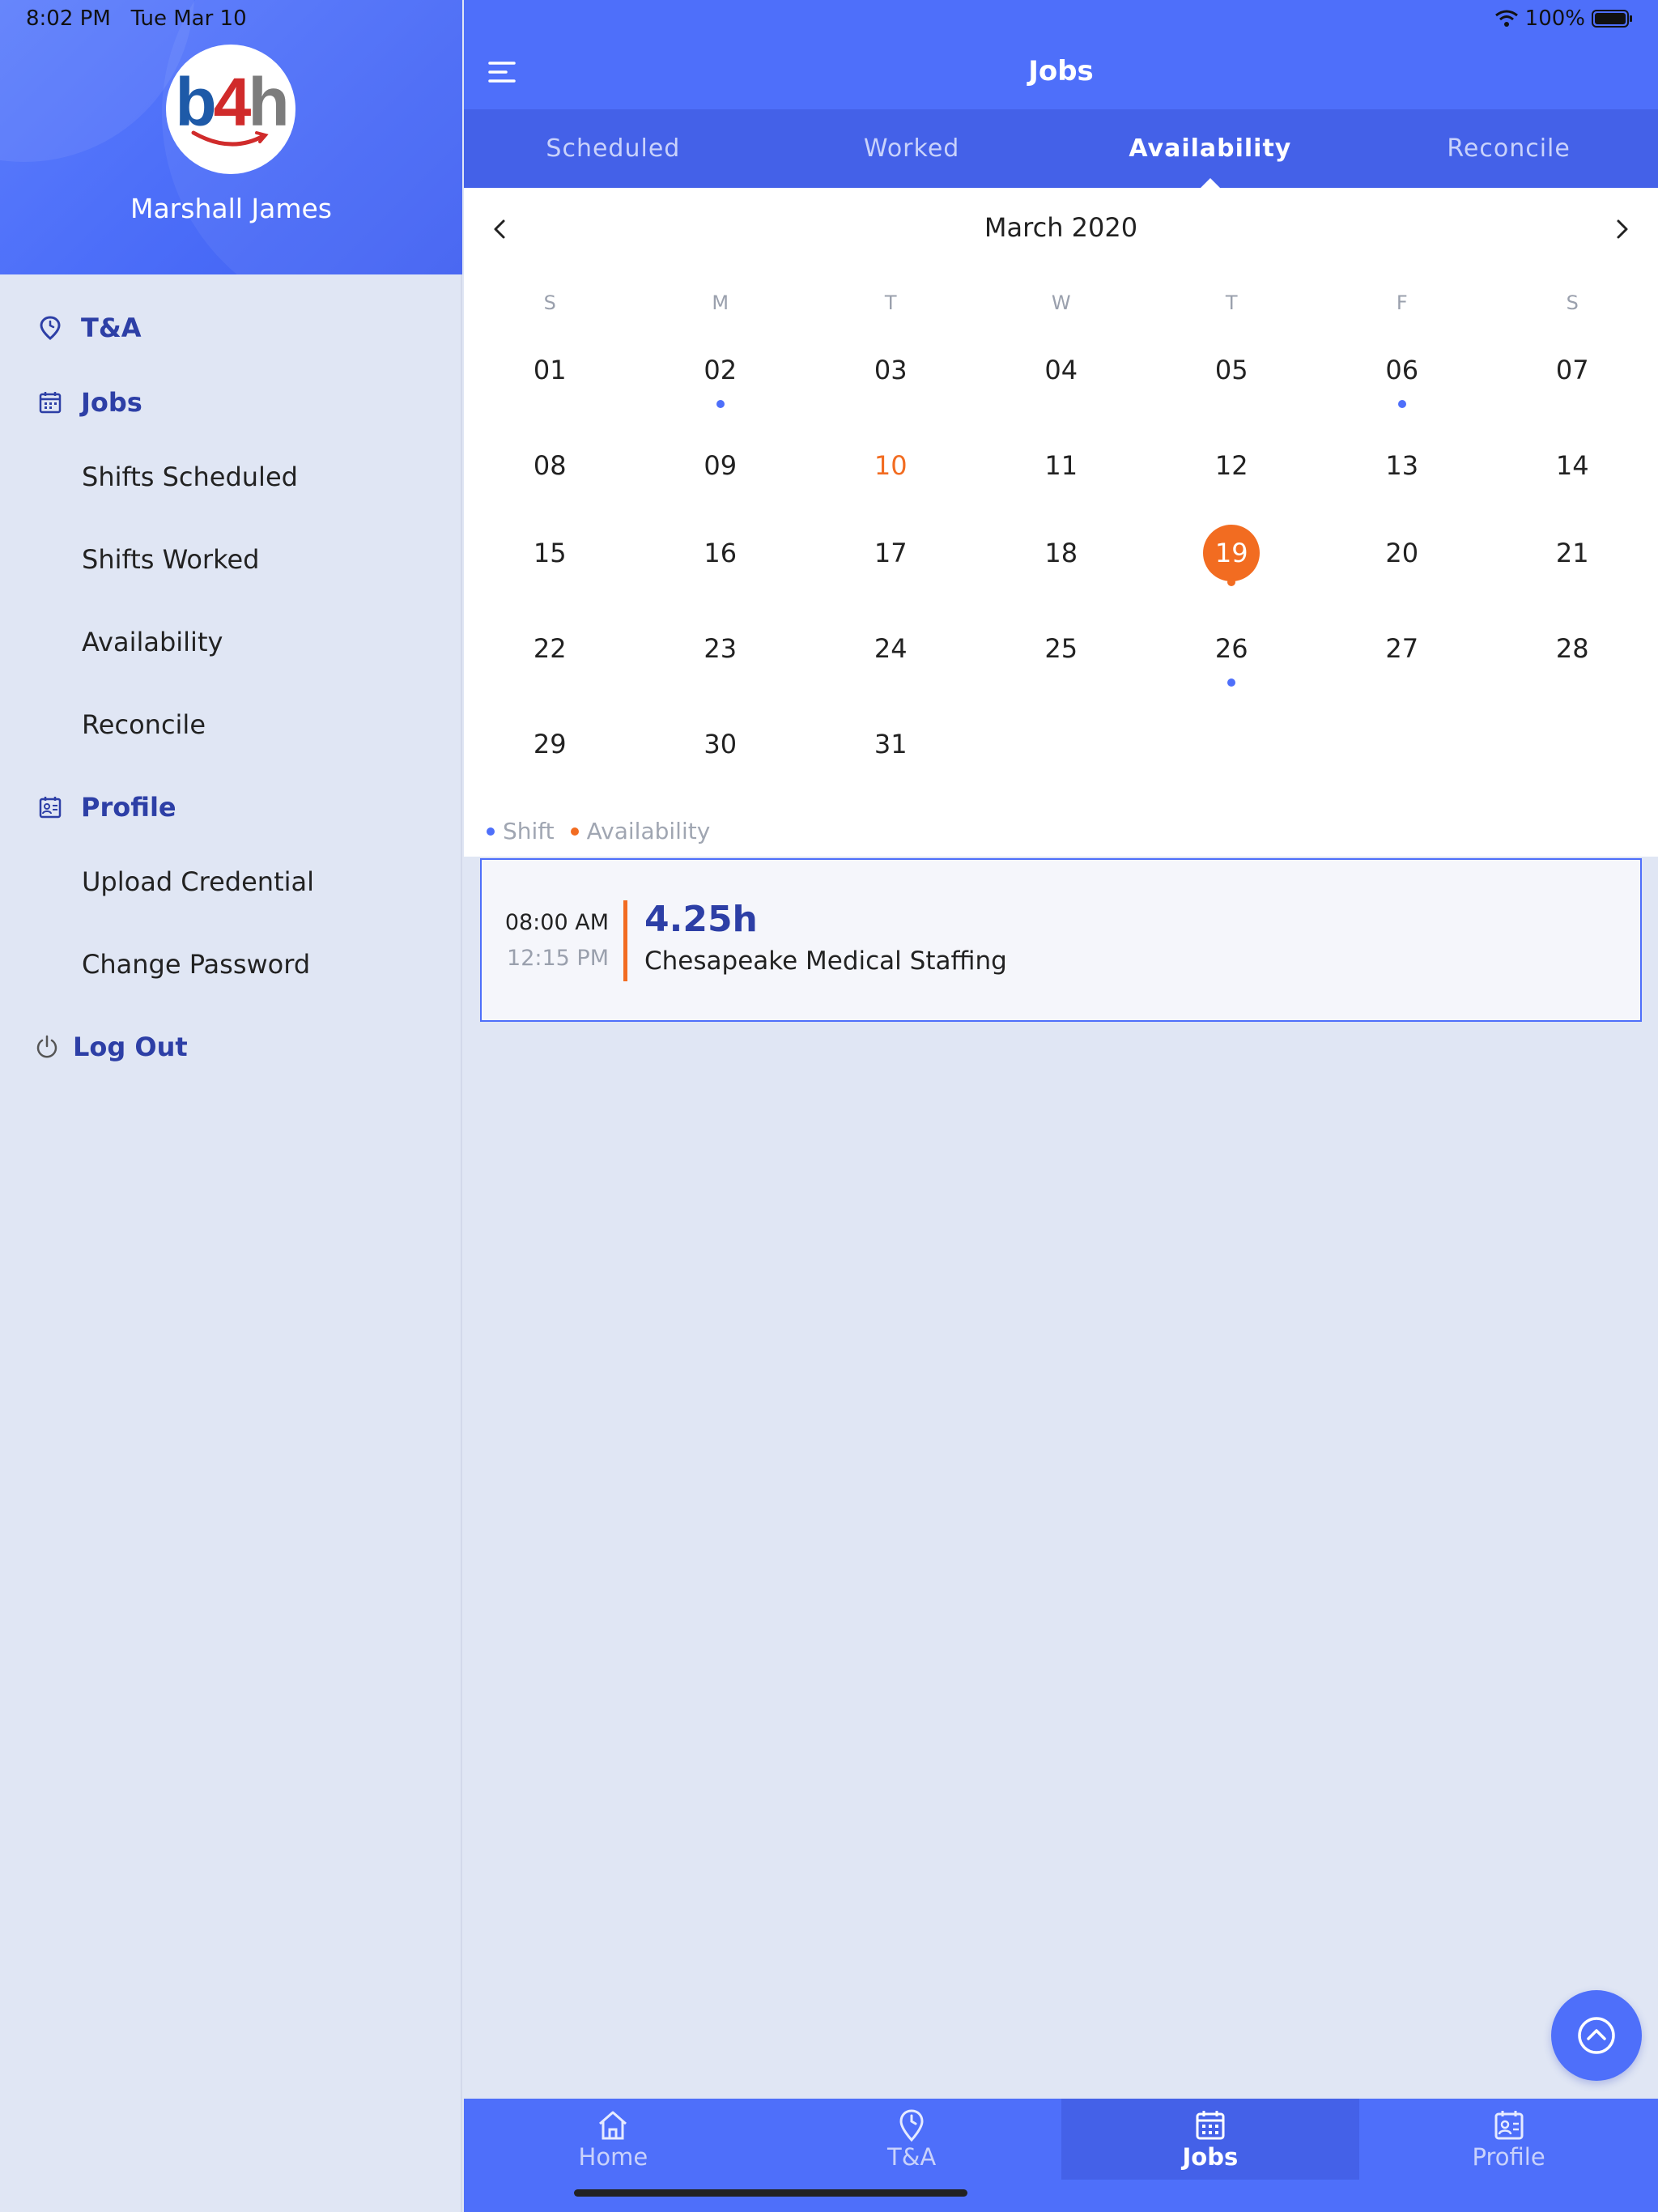 Image resolution: width=1658 pixels, height=2212 pixels. Describe the element at coordinates (890, 744) in the screenshot. I see `day-number: 31` at that location.